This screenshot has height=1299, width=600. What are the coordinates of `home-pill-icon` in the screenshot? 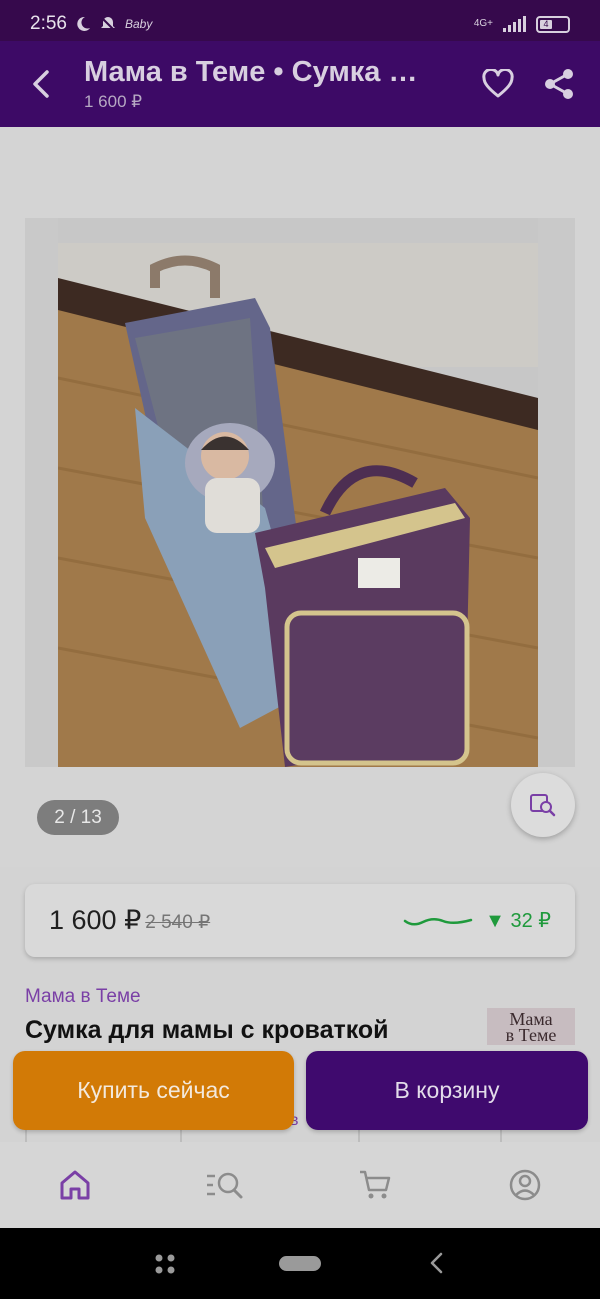 It's located at (300, 1263).